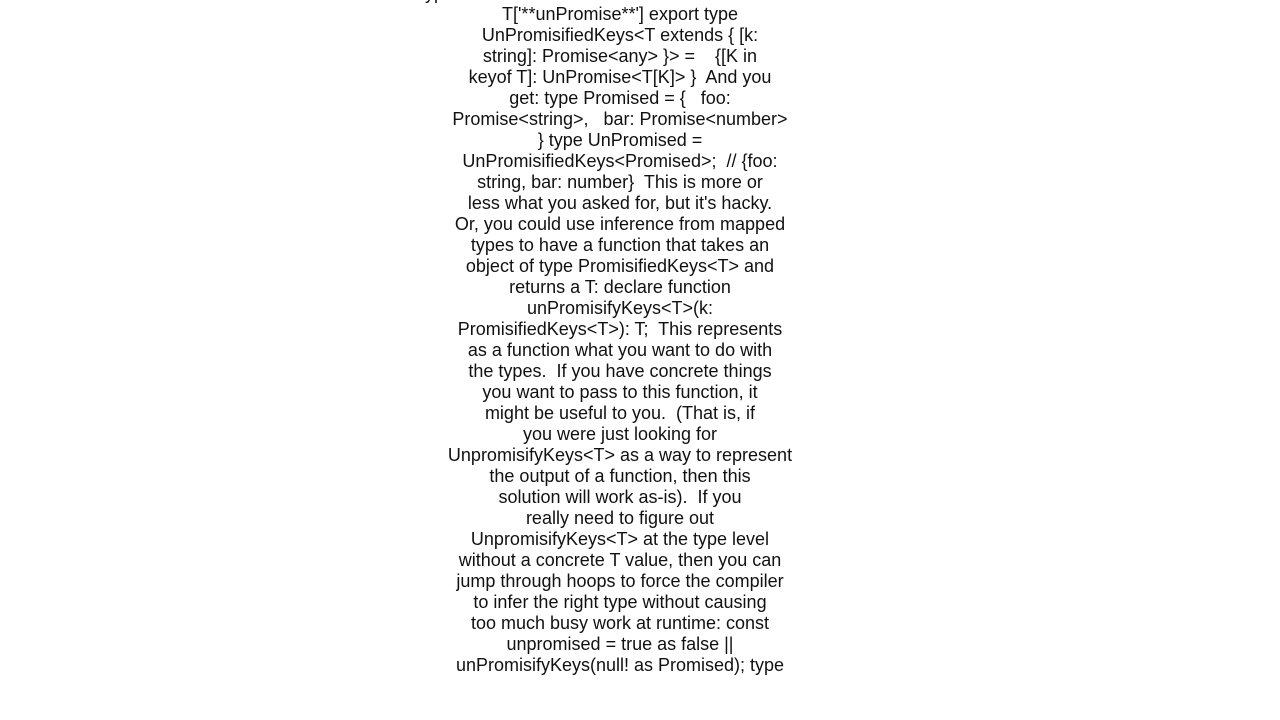 Image resolution: width=1280 pixels, height=720 pixels. Describe the element at coordinates (620, 539) in the screenshot. I see `text-line: UnpromisifyKeys<T> at the type level` at that location.